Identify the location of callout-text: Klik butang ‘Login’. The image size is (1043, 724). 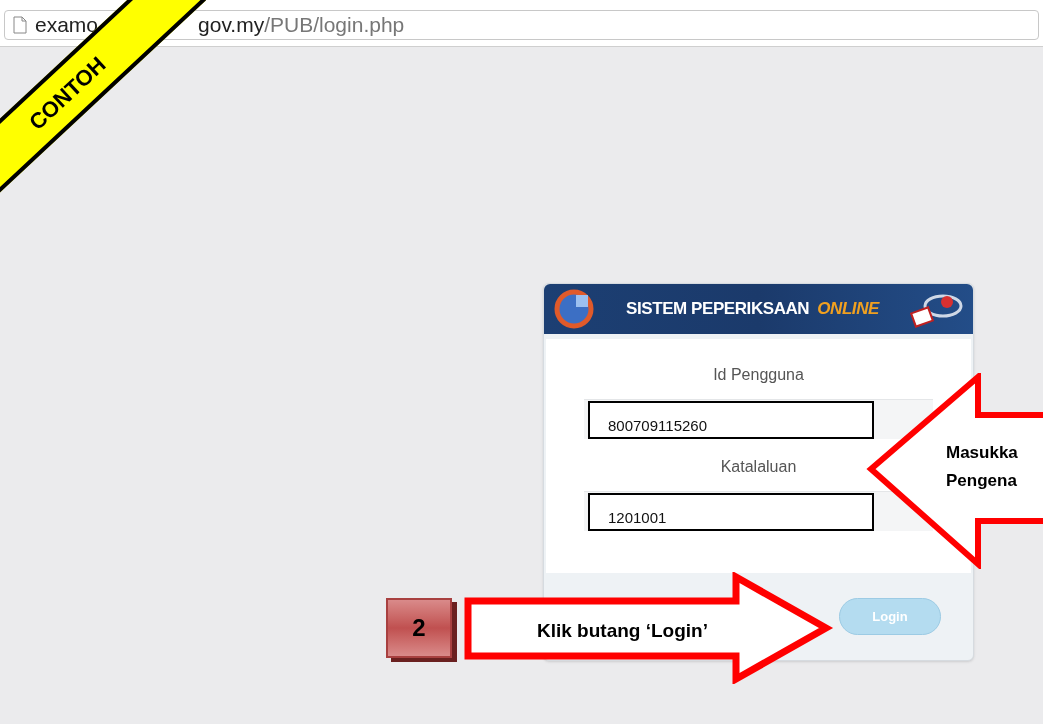
(622, 631).